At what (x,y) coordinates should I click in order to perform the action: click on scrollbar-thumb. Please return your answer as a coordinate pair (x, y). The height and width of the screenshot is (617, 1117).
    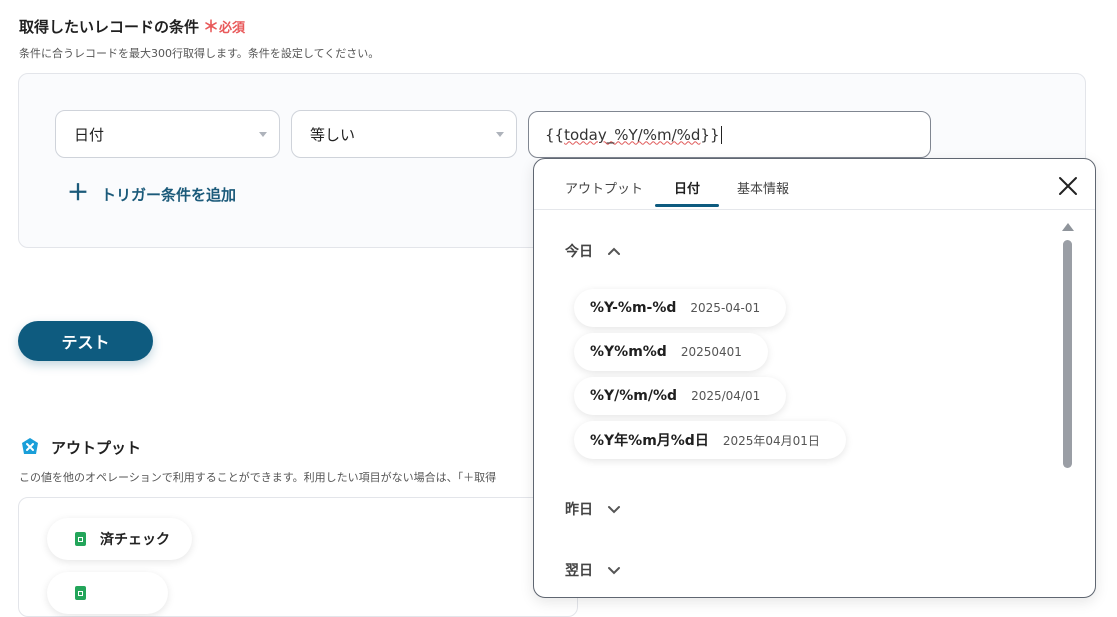
    Looking at the image, I should click on (1067, 354).